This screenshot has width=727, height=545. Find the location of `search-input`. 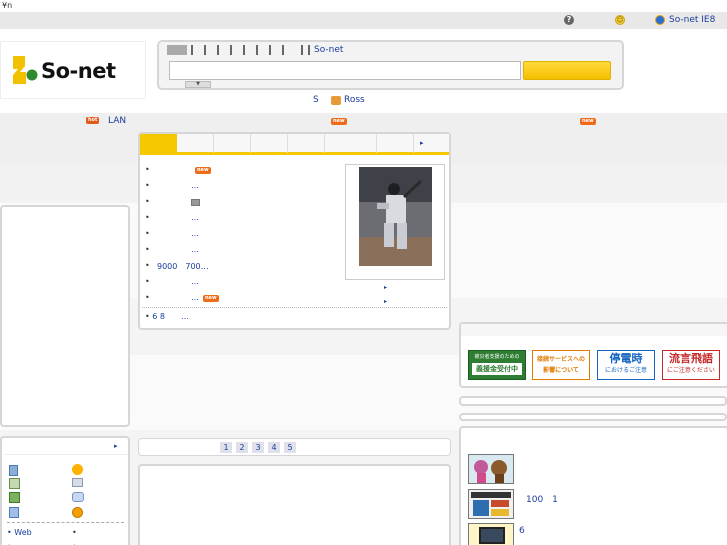

search-input is located at coordinates (345, 70).